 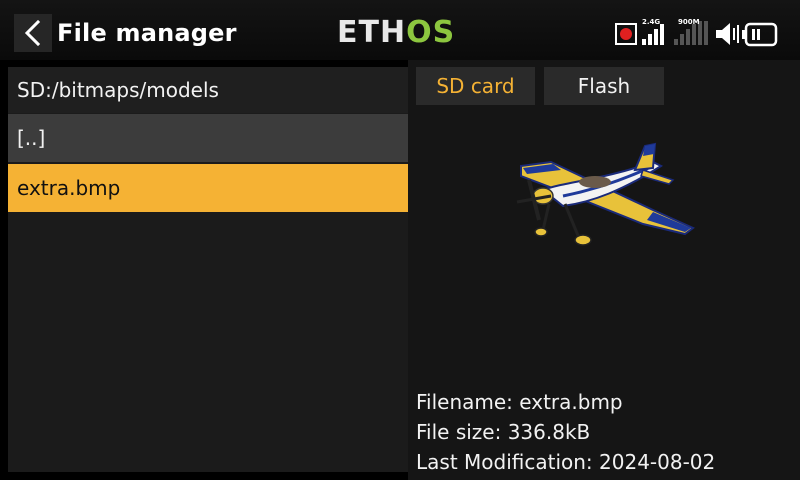 What do you see at coordinates (689, 22) in the screenshot?
I see `rf2-label: 900M` at bounding box center [689, 22].